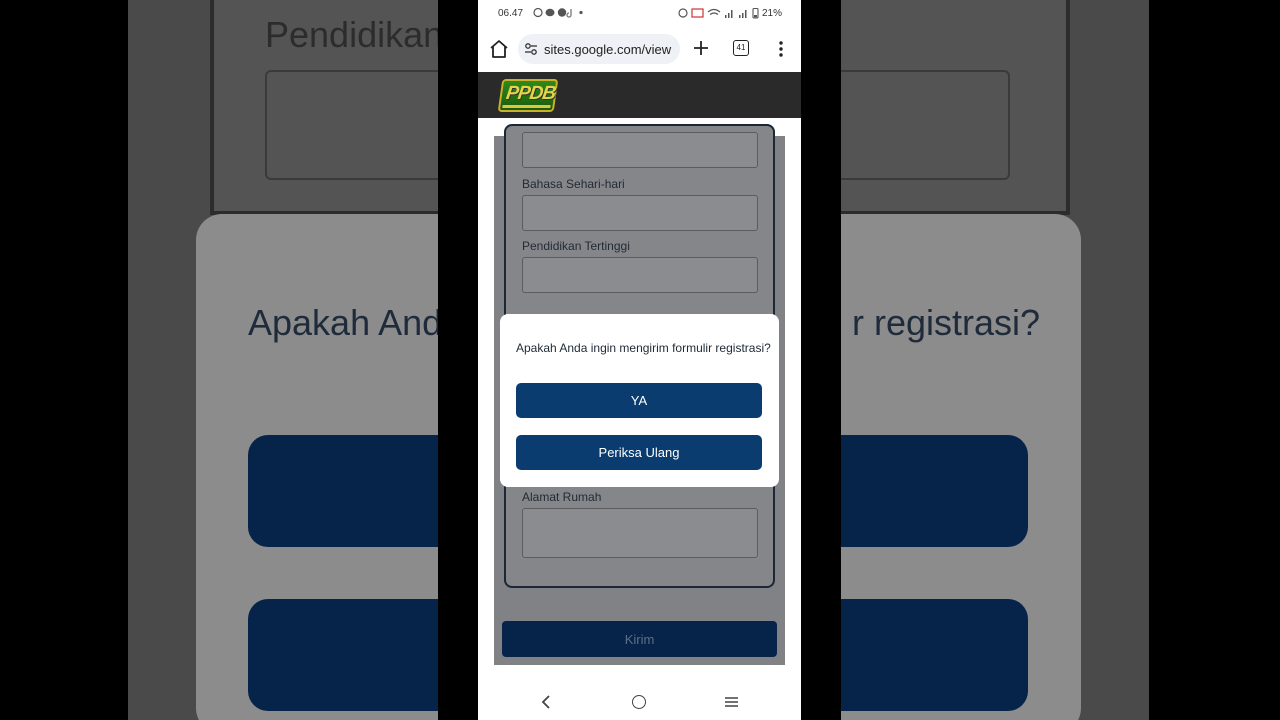 This screenshot has width=1280, height=720. Describe the element at coordinates (946, 322) in the screenshot. I see `background-question-text: r registrasi?` at that location.